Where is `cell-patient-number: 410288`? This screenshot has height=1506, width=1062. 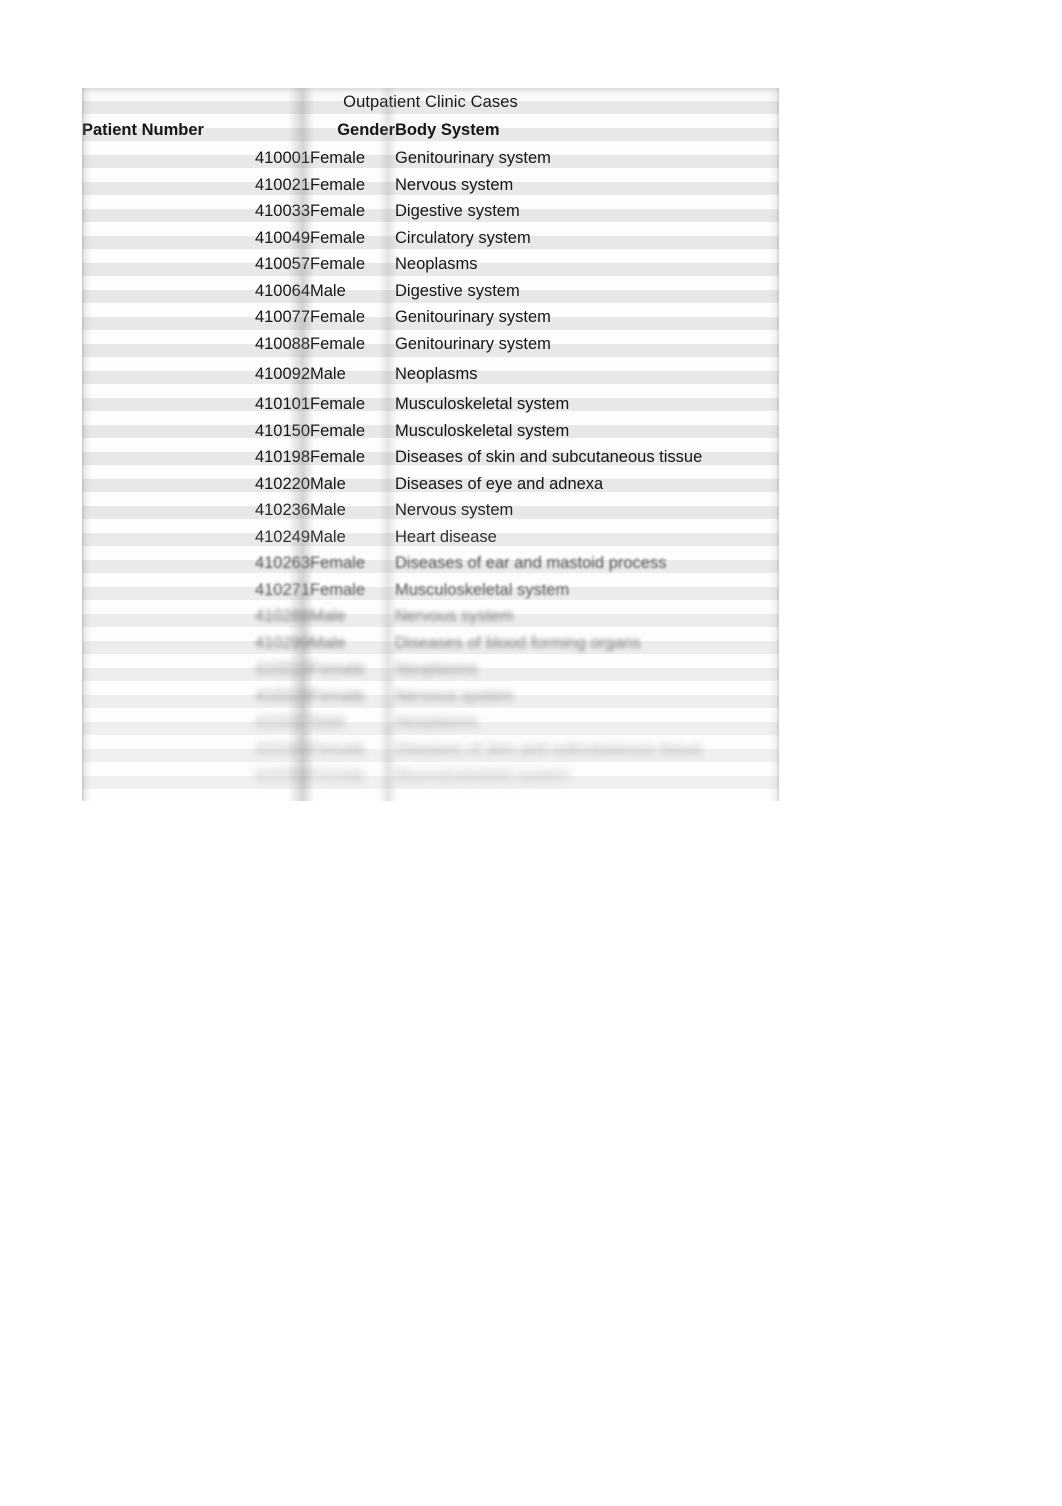 cell-patient-number: 410288 is located at coordinates (196, 616).